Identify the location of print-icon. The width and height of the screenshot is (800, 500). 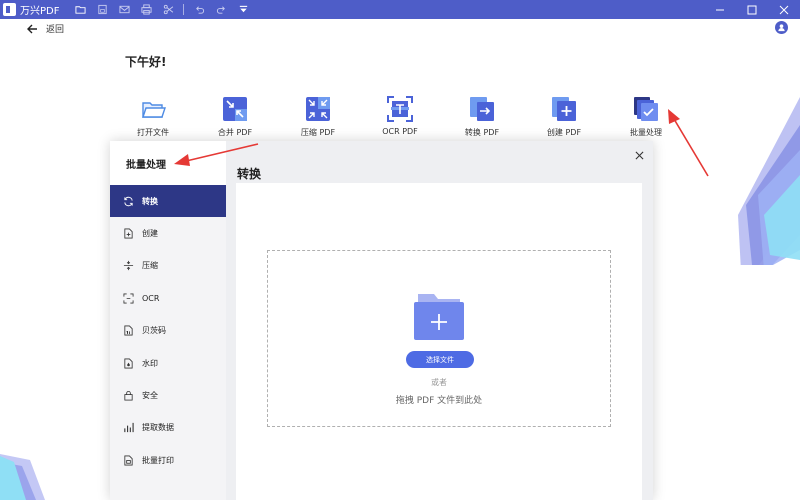
(146, 9).